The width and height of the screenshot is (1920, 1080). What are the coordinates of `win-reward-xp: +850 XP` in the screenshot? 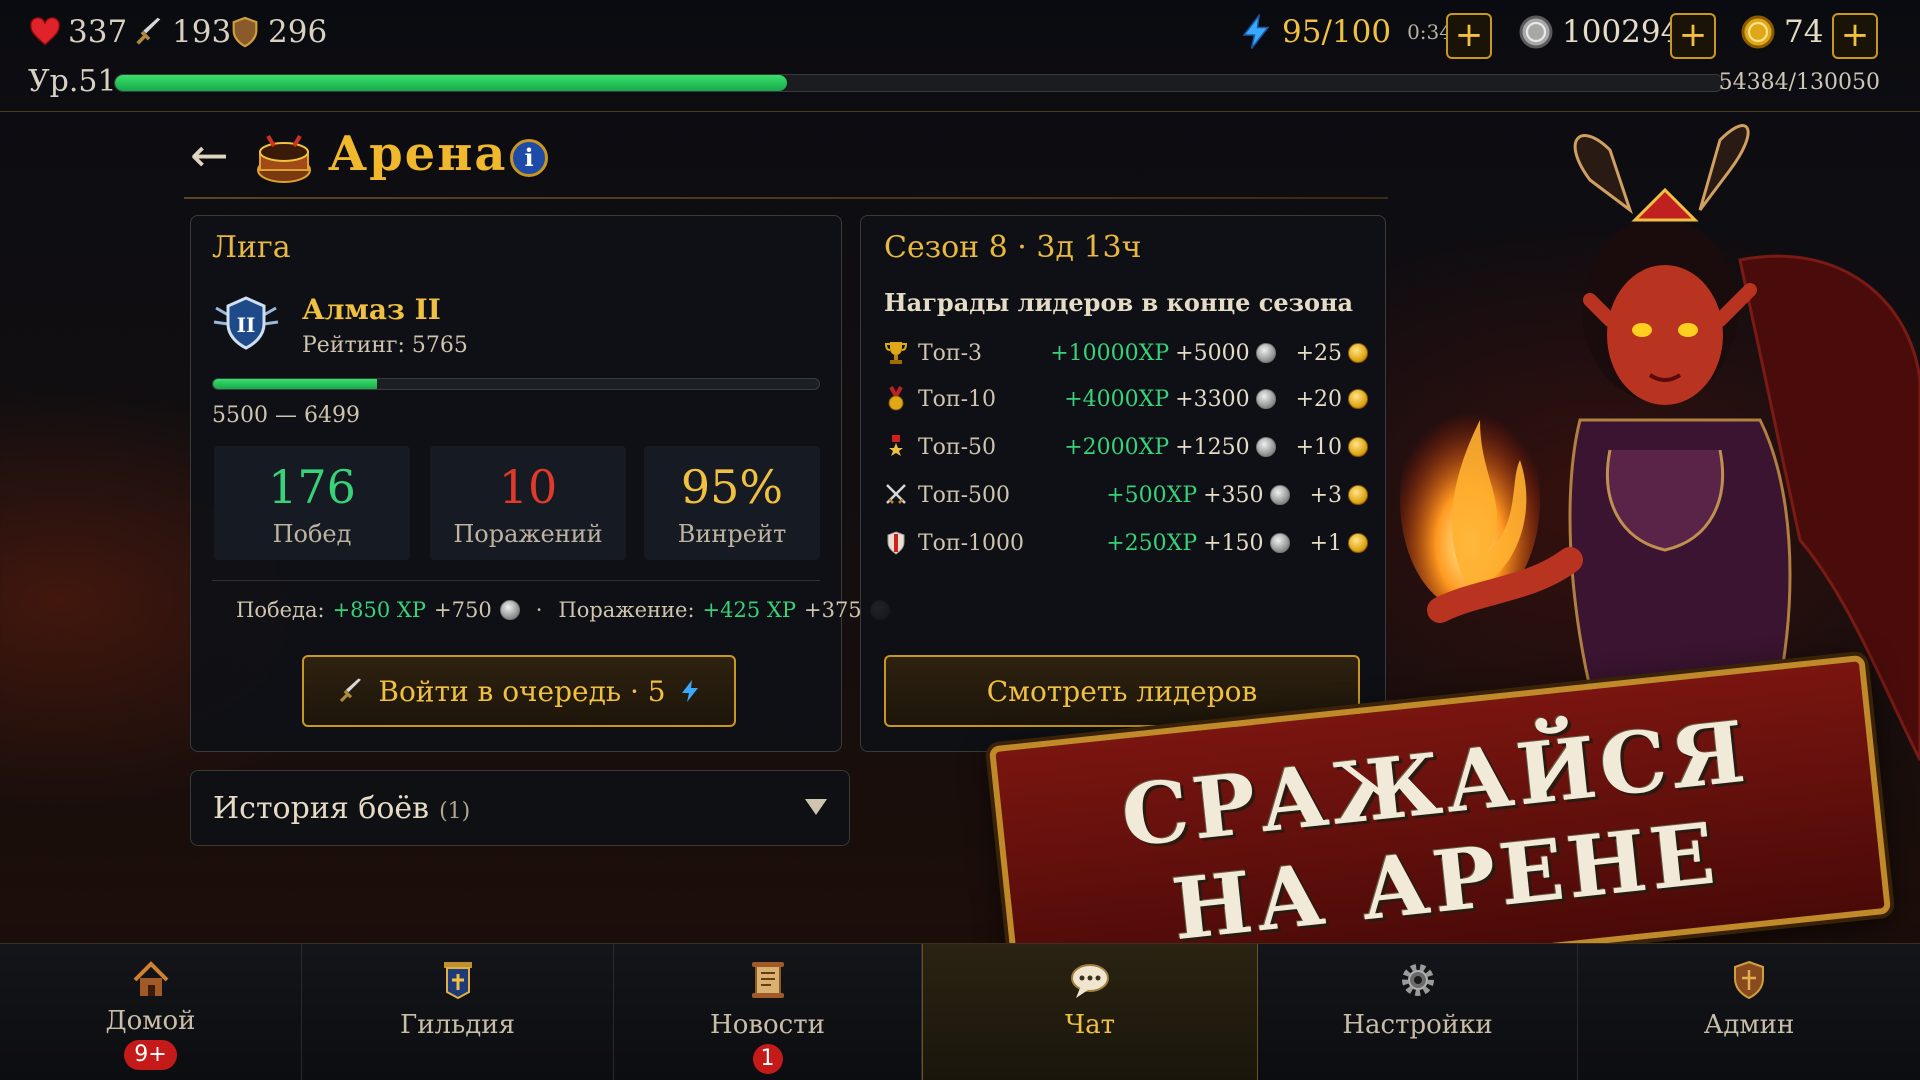 It's located at (379, 610).